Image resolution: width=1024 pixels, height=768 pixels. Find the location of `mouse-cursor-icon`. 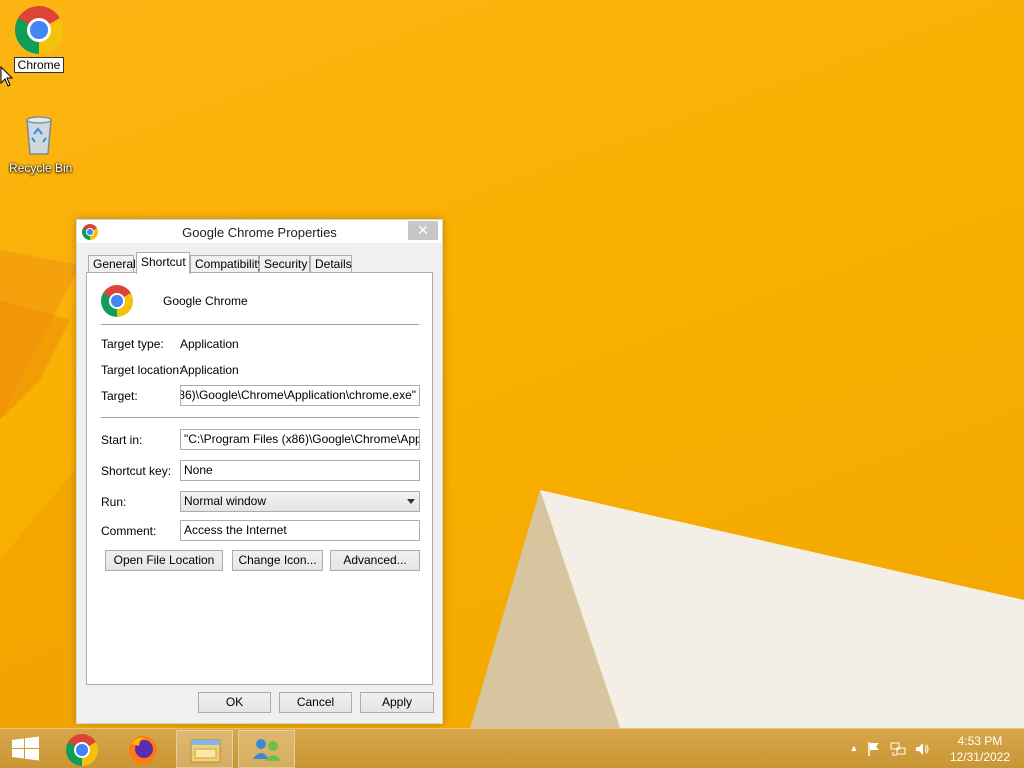

mouse-cursor-icon is located at coordinates (7, 76).